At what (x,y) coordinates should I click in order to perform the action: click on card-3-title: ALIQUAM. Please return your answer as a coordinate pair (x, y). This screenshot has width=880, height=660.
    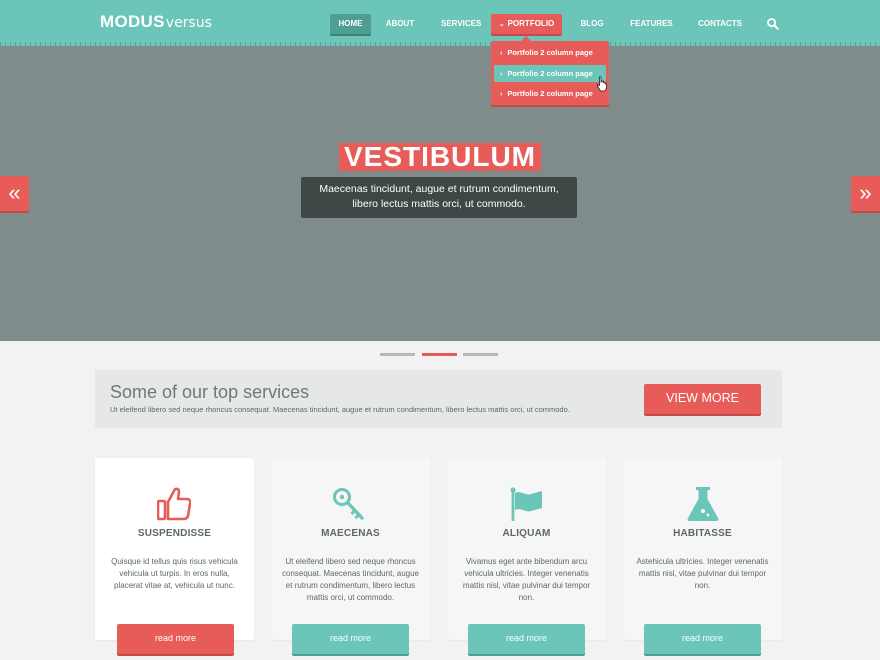
    Looking at the image, I should click on (526, 533).